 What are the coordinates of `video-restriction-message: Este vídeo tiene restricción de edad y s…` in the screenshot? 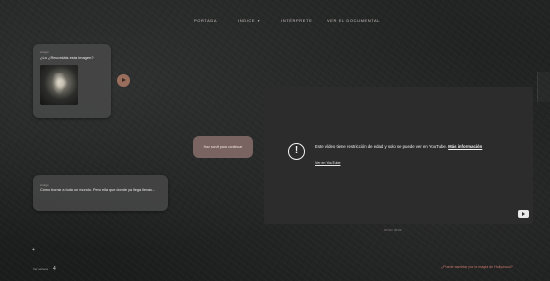 It's located at (417, 146).